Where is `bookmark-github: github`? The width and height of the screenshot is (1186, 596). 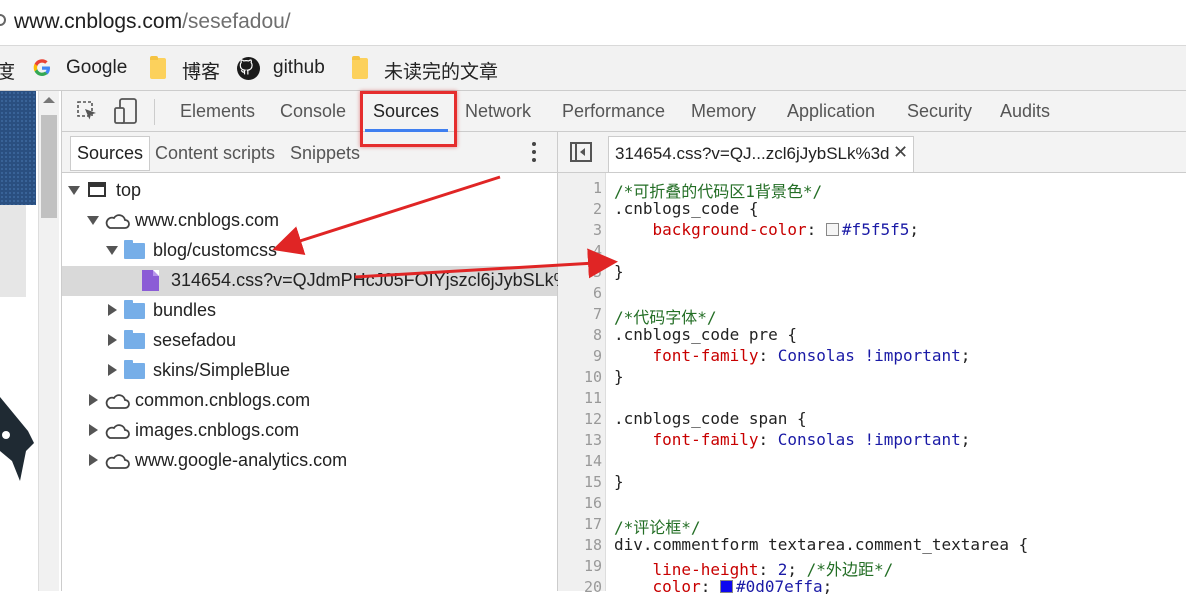
bookmark-github: github is located at coordinates (299, 68).